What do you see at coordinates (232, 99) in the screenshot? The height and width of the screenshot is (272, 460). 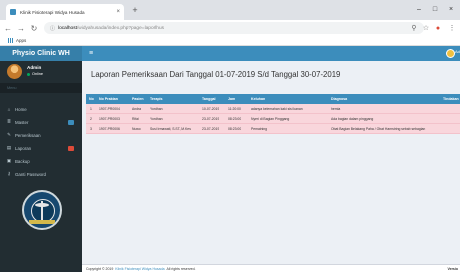 I see `col-header-jam: Jam` at bounding box center [232, 99].